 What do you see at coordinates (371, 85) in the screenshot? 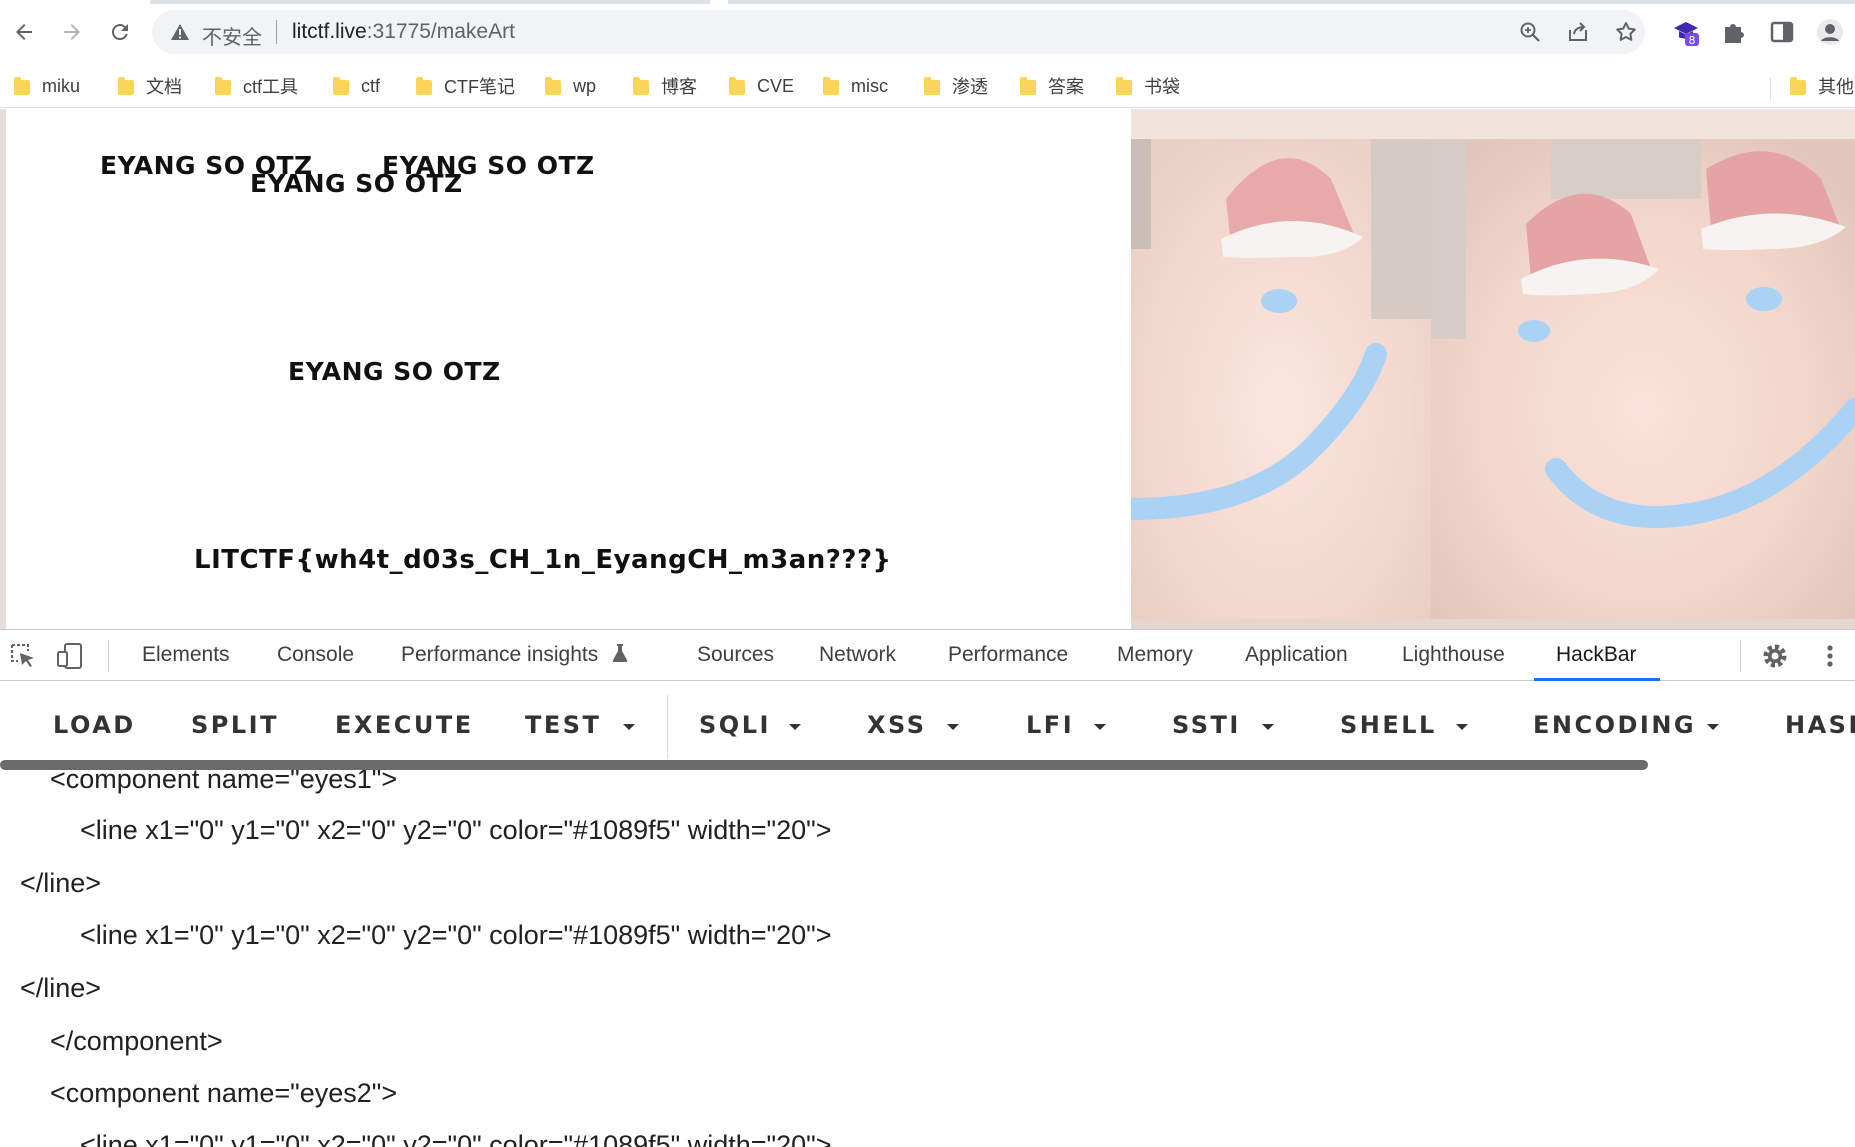
I see `bookmark-label: ctf` at bounding box center [371, 85].